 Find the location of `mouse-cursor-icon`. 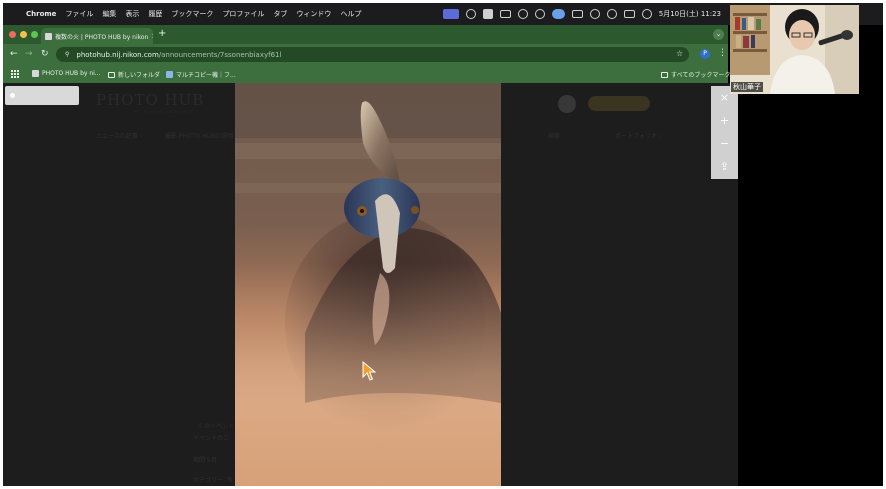

mouse-cursor-icon is located at coordinates (369, 371).